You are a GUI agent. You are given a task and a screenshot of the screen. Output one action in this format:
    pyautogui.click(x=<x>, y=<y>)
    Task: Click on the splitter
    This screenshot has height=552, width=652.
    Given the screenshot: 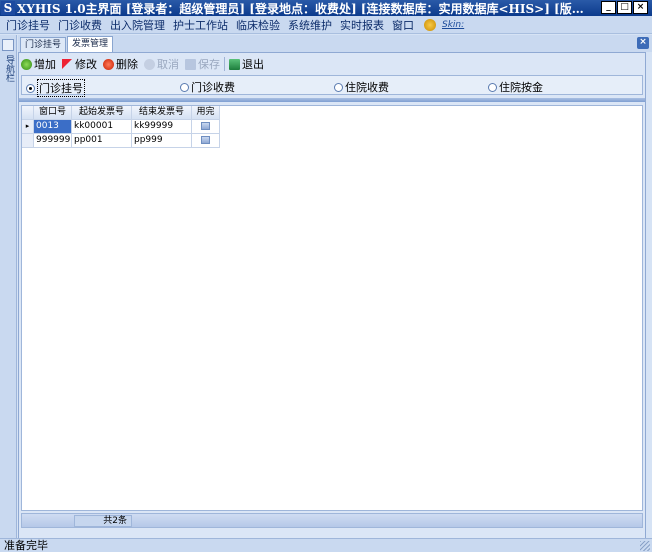 What is the action you would take?
    pyautogui.click(x=332, y=100)
    